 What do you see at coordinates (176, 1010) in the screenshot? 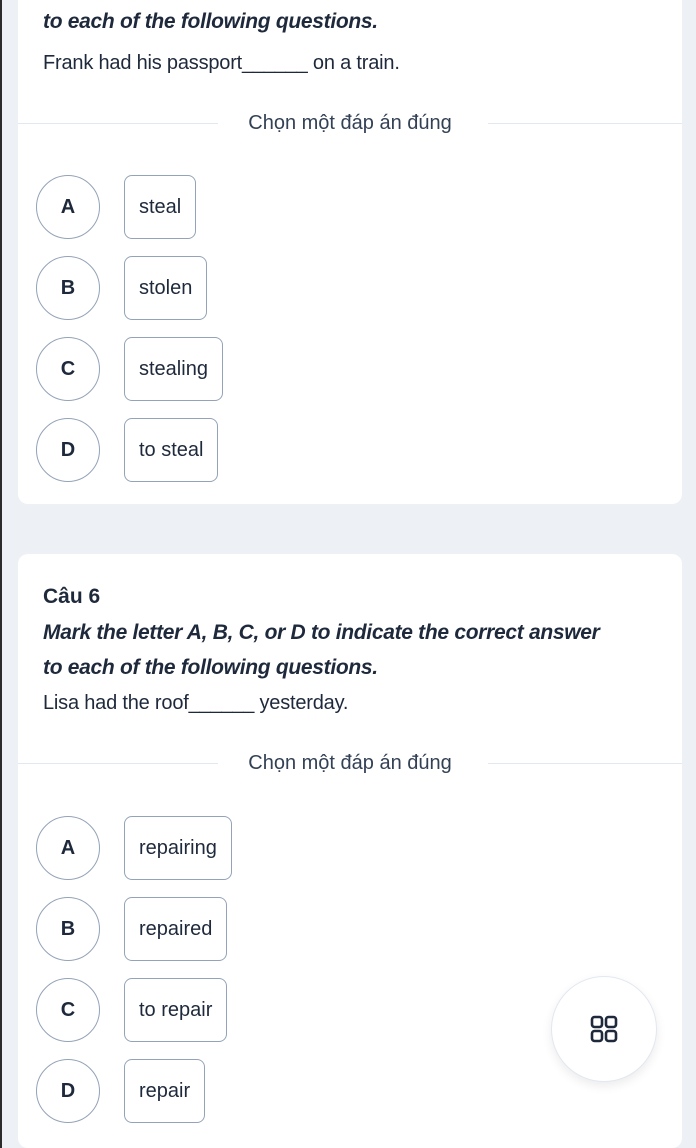
I see `option-text: to repair` at bounding box center [176, 1010].